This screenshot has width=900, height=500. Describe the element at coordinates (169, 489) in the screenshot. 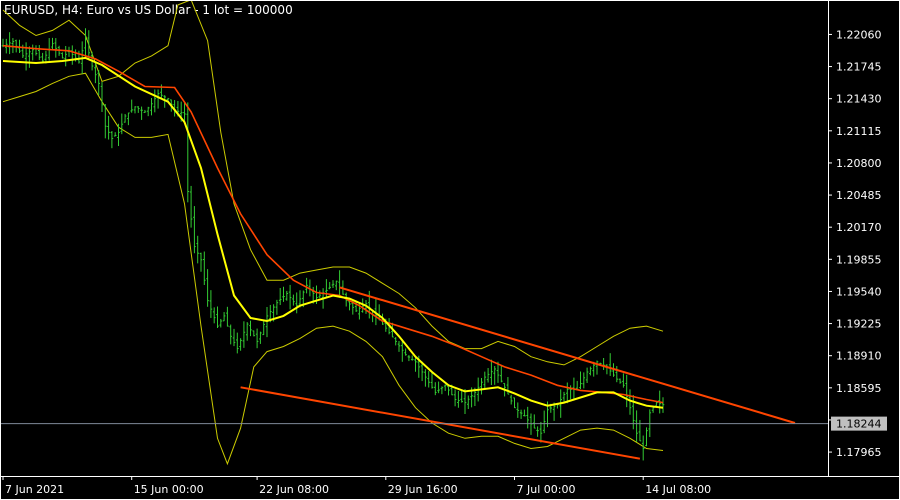

I see `x-tick-label: 15 Jun 00:00` at that location.